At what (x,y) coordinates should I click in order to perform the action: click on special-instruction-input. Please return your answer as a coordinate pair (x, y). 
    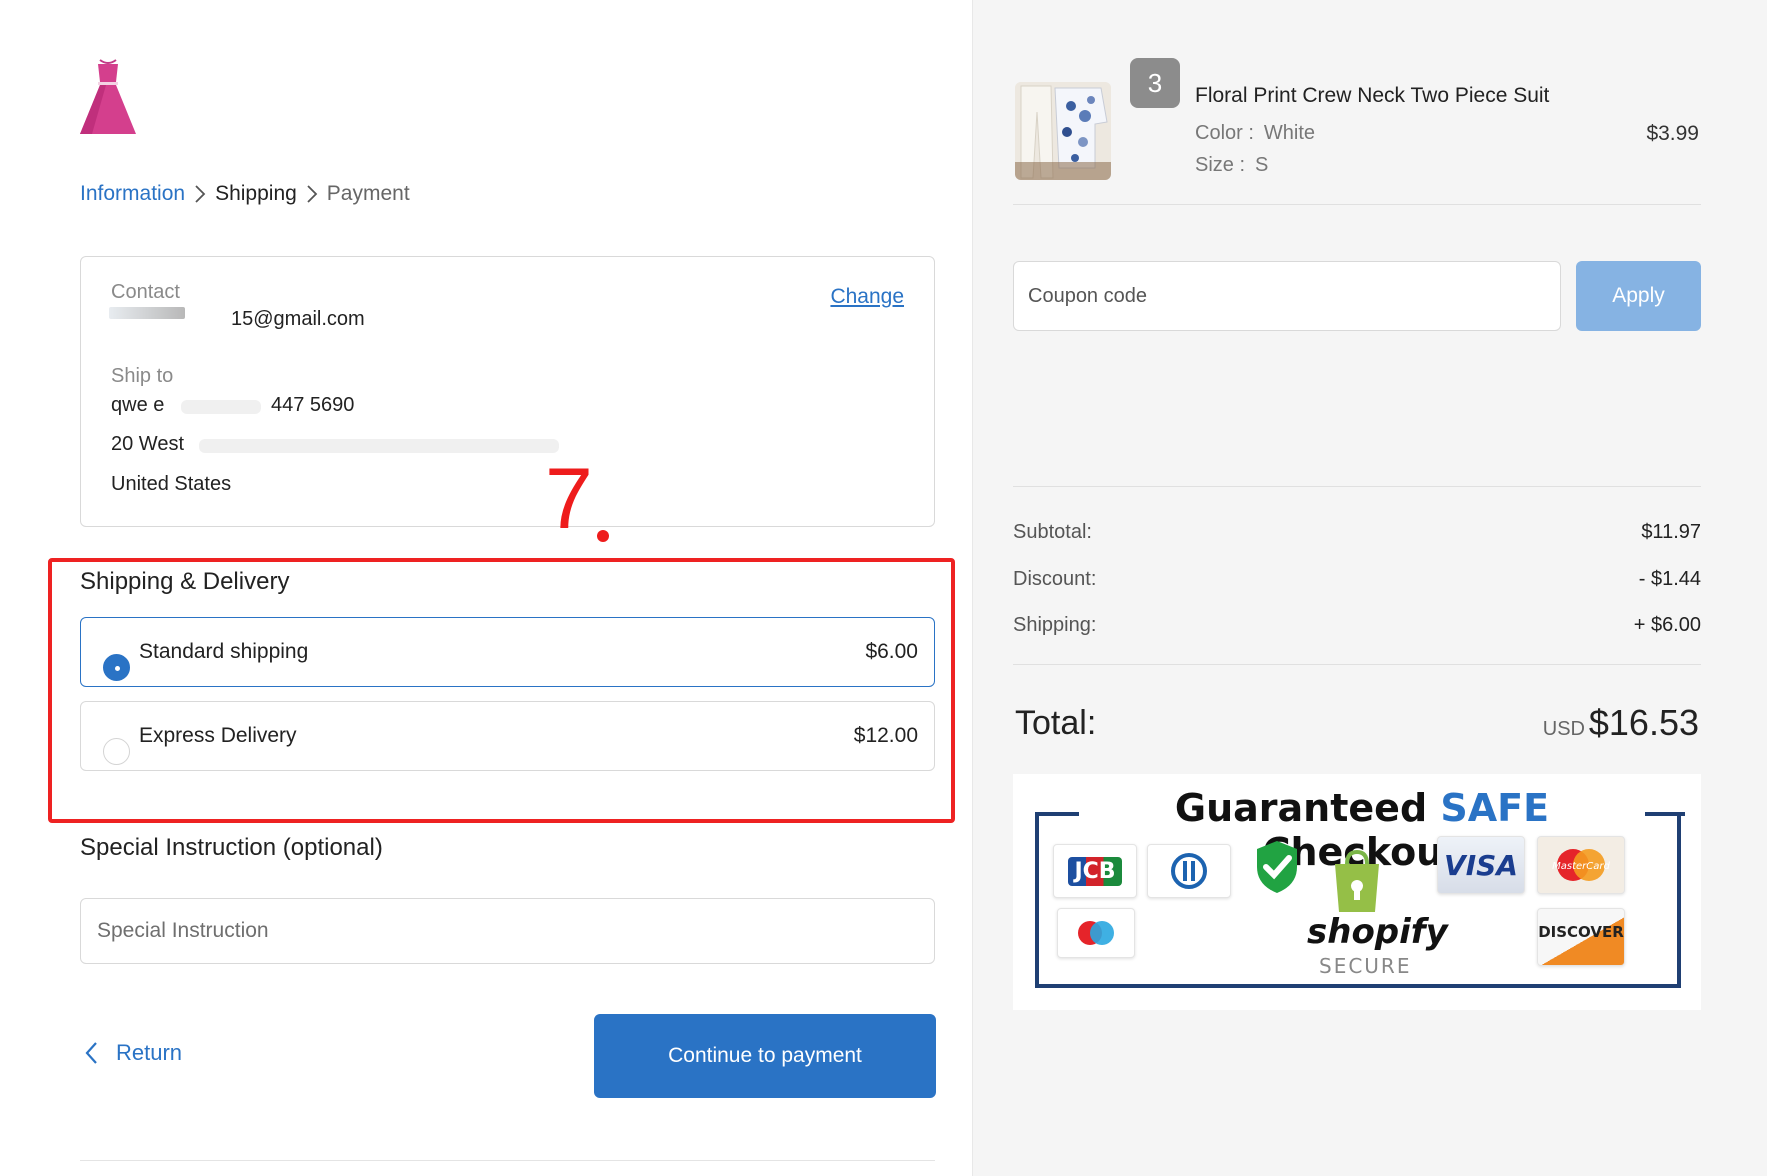
    Looking at the image, I should click on (507, 931).